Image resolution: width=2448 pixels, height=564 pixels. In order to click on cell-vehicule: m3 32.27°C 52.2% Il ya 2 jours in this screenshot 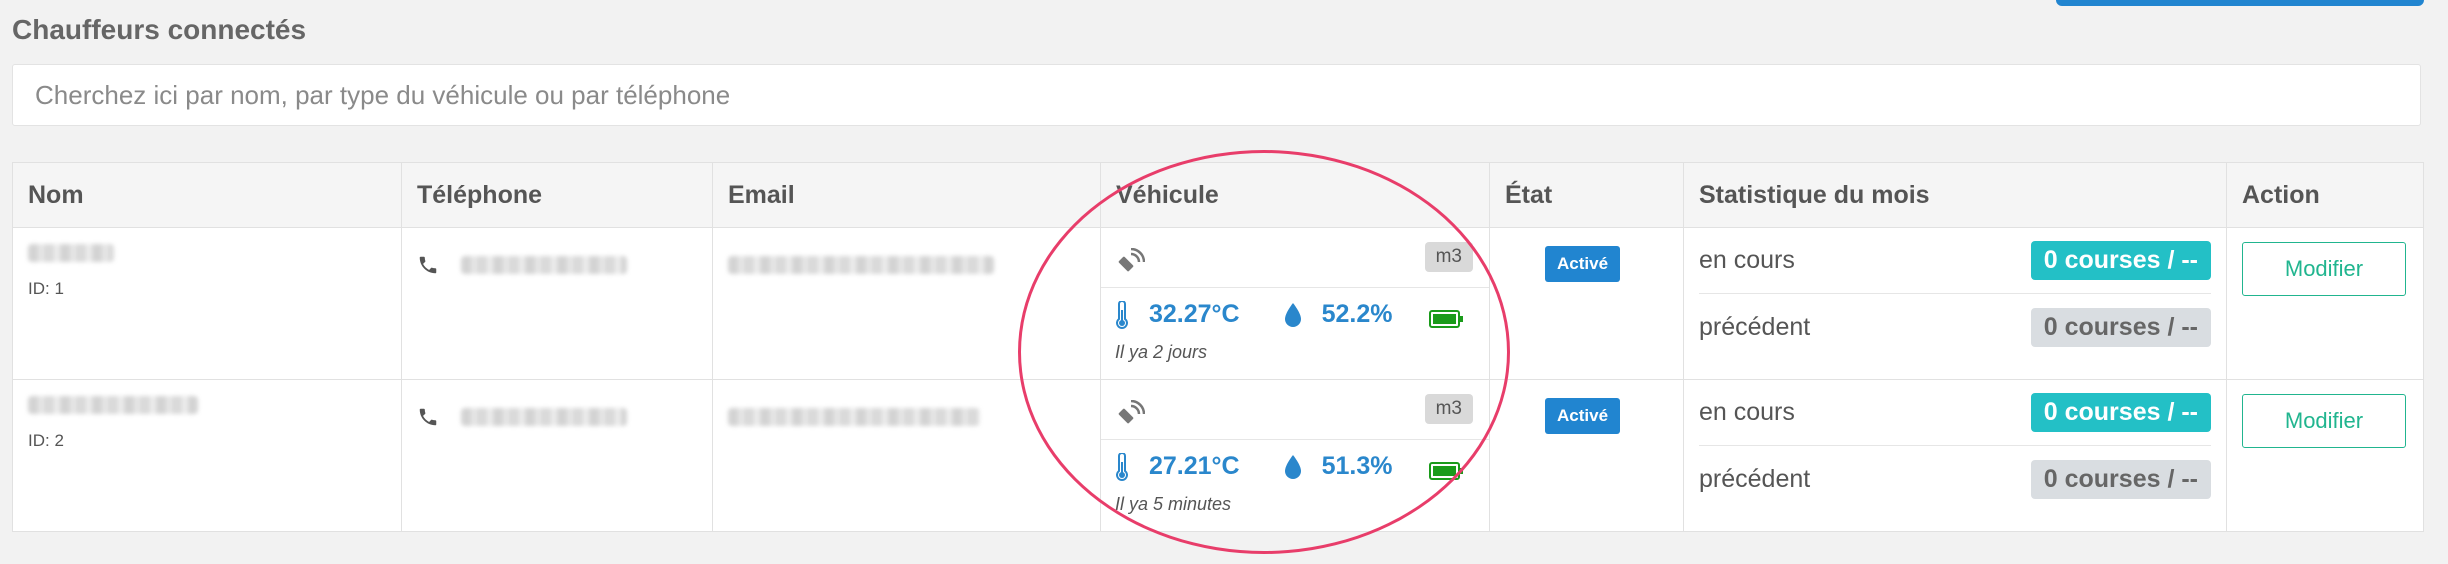, I will do `click(1295, 303)`.